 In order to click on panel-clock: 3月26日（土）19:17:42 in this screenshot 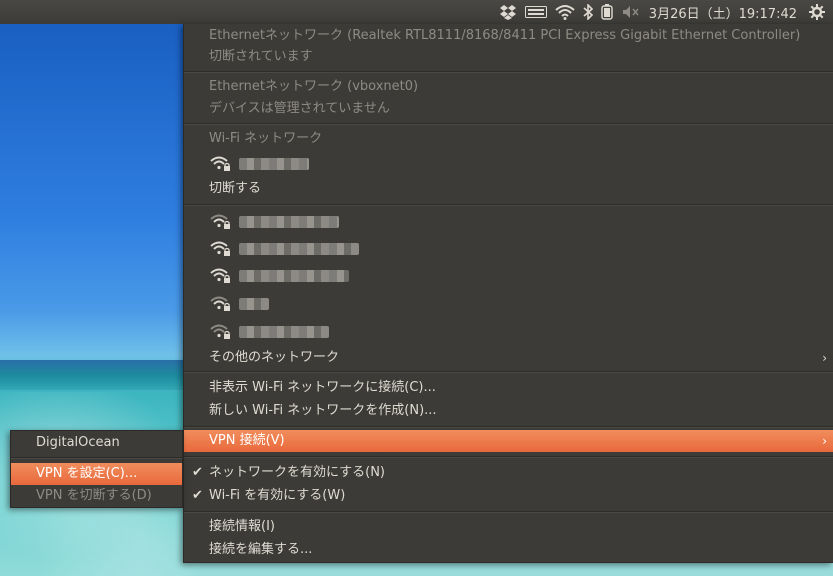, I will do `click(723, 12)`.